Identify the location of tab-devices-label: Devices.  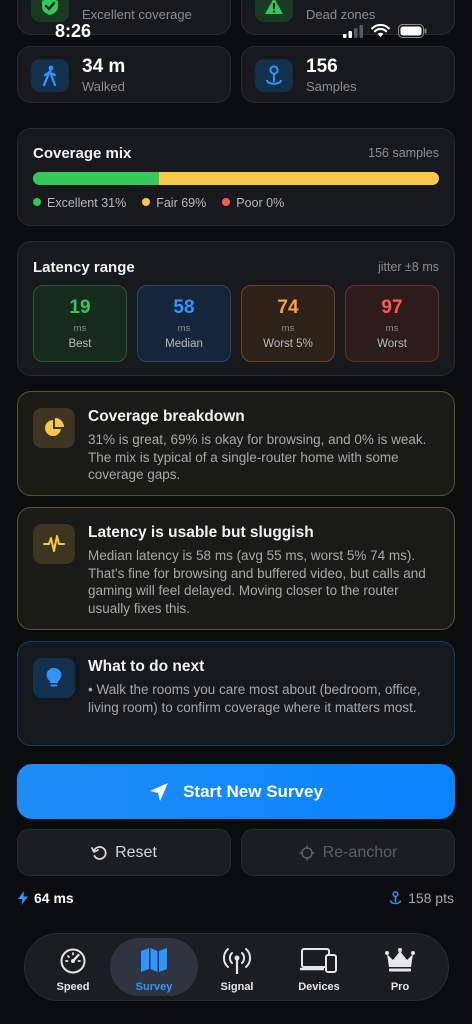
(319, 987).